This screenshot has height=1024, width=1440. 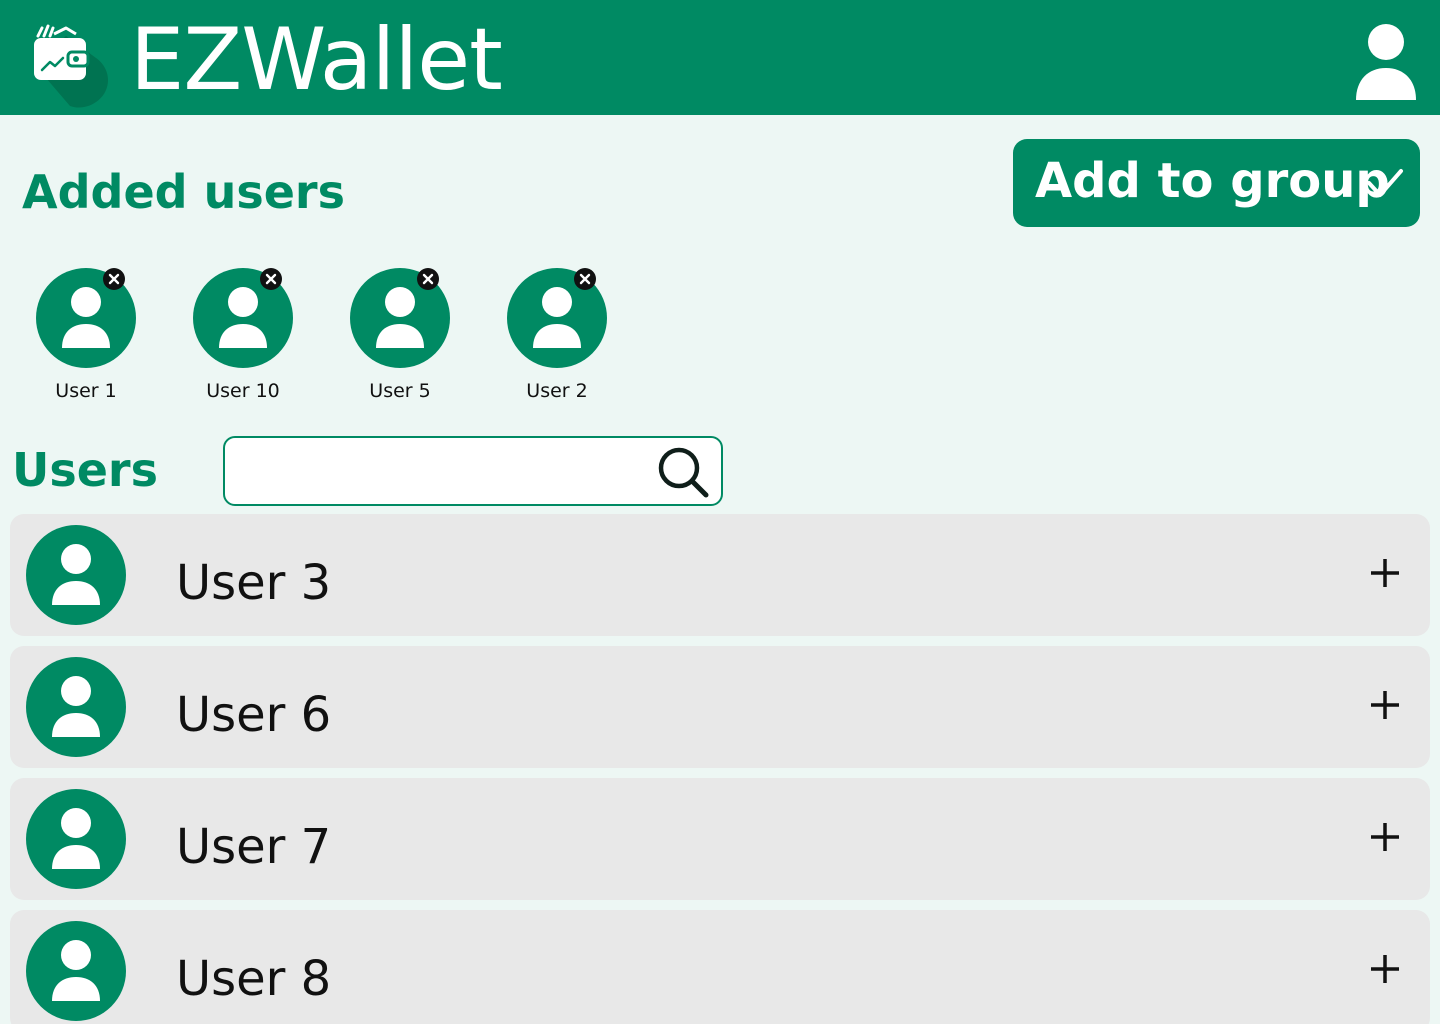 I want to click on added-user-name: User 5, so click(x=400, y=391).